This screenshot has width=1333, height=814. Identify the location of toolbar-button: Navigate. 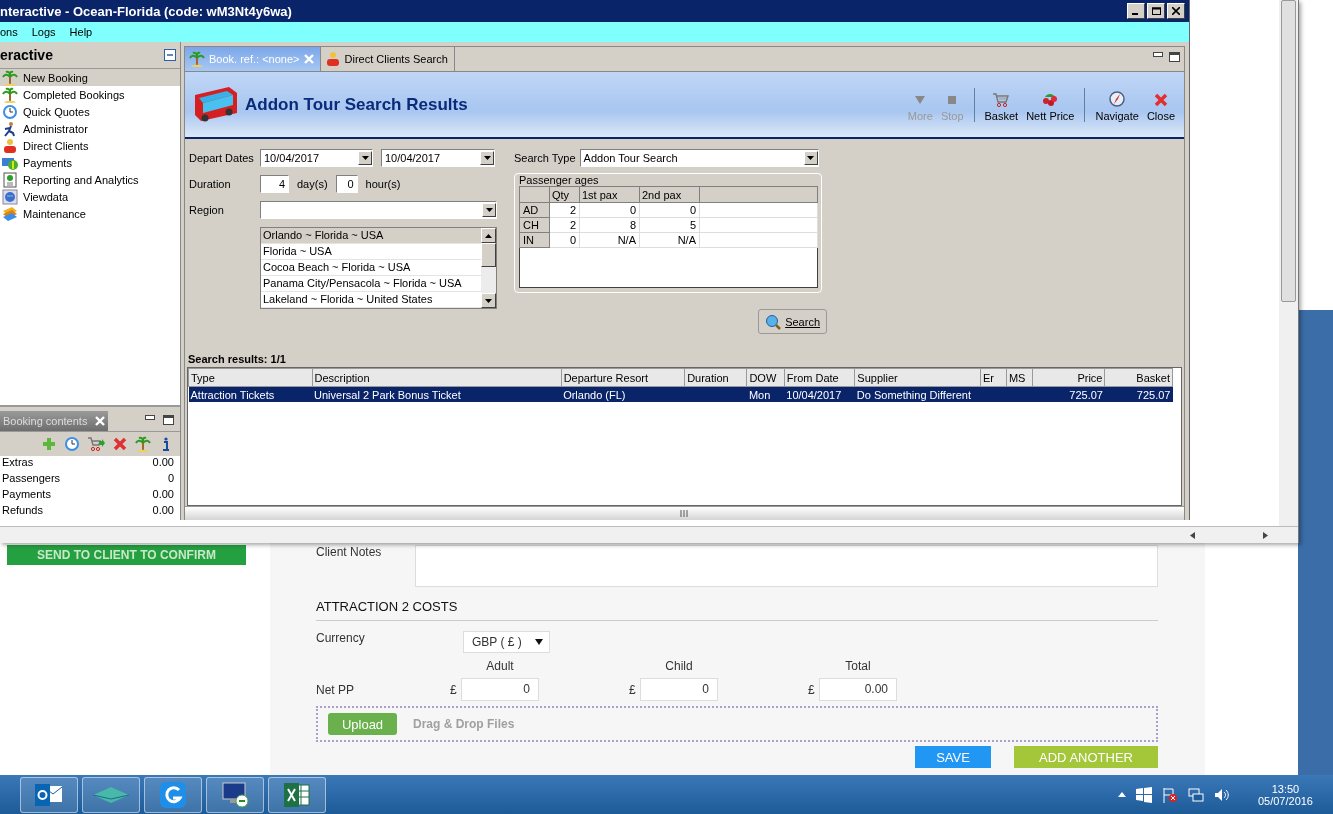
(1117, 105).